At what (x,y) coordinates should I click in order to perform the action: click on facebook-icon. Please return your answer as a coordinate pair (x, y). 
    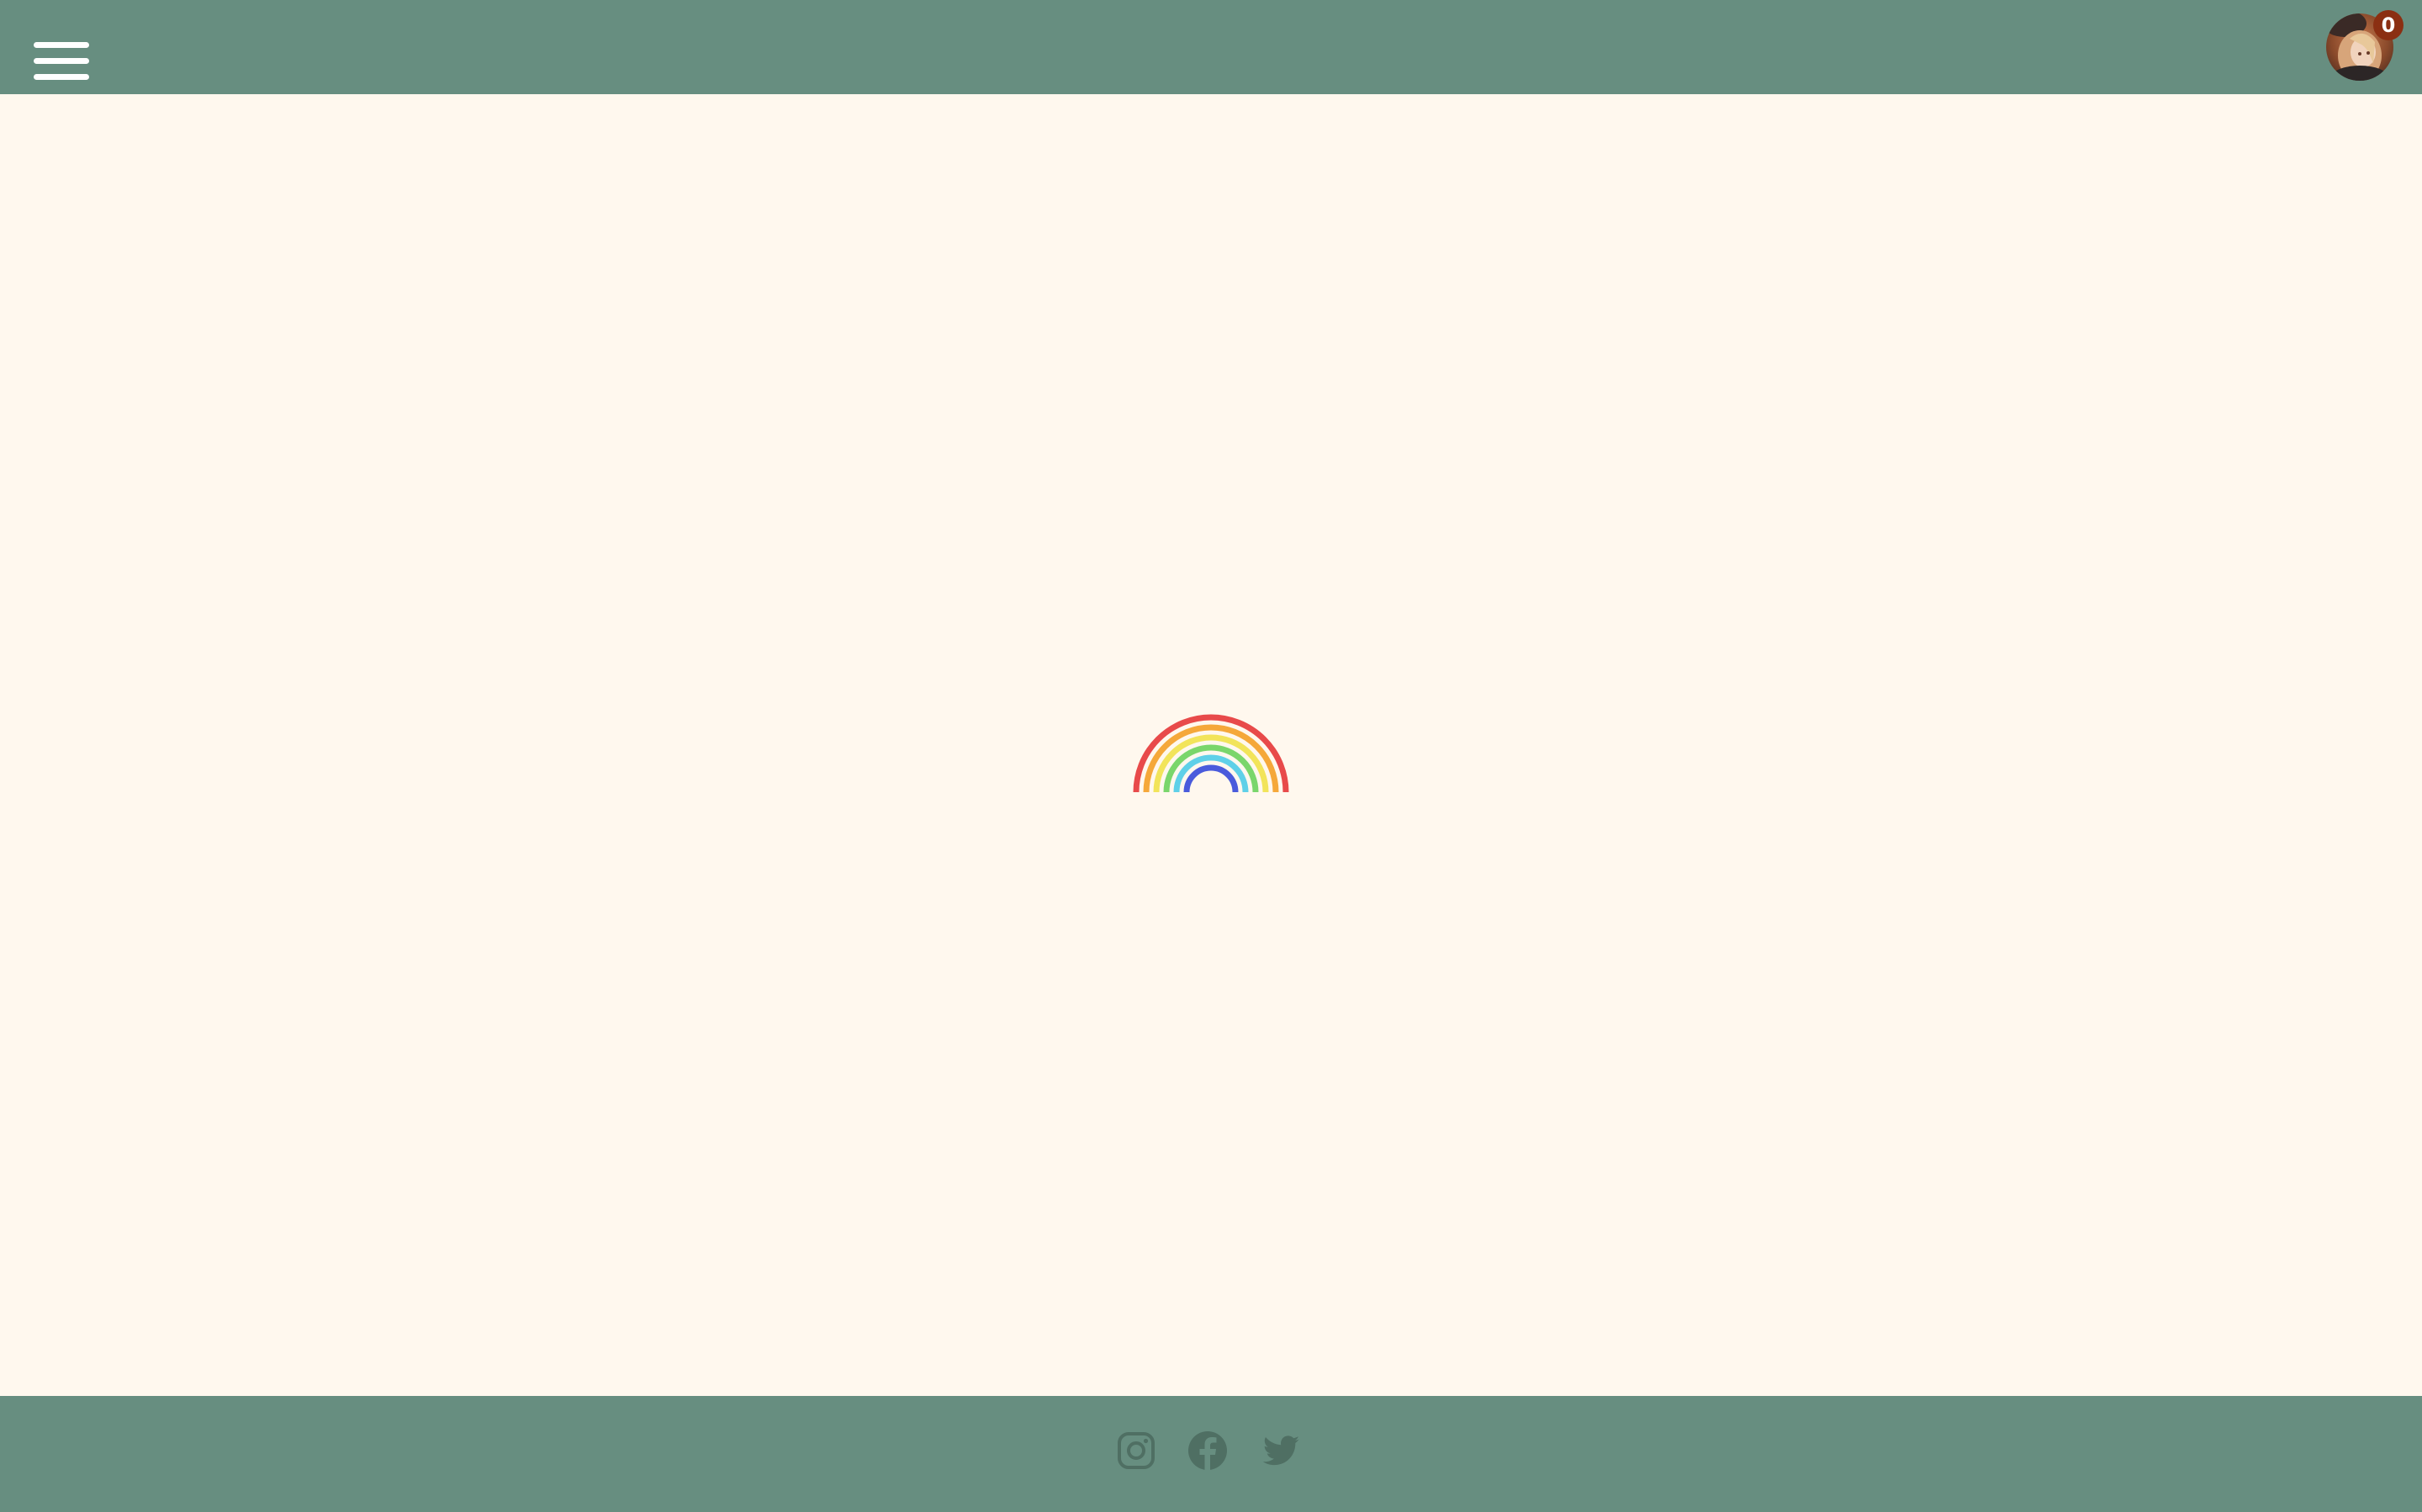
    Looking at the image, I should click on (1208, 1451).